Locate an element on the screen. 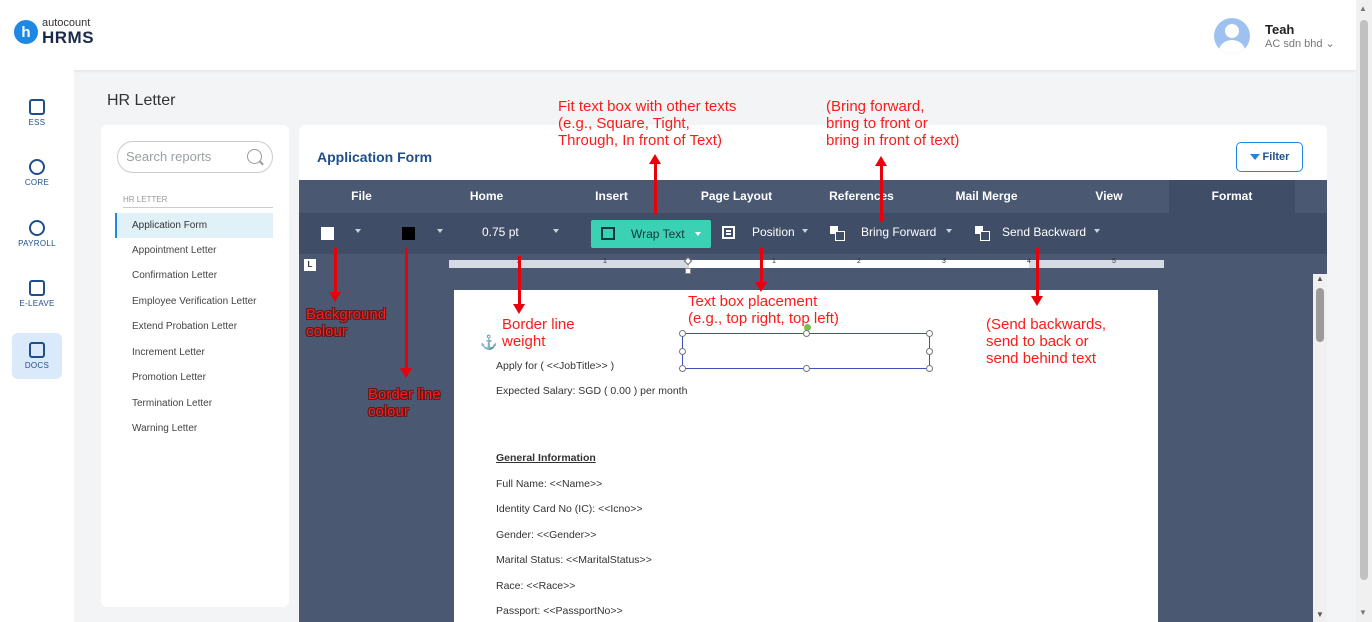 The height and width of the screenshot is (622, 1372). ruler-tab-selector: L is located at coordinates (310, 265).